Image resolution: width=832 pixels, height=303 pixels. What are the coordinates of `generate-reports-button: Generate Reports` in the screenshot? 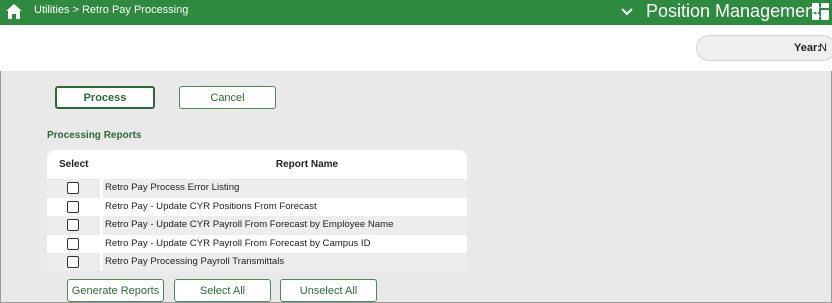 It's located at (115, 290).